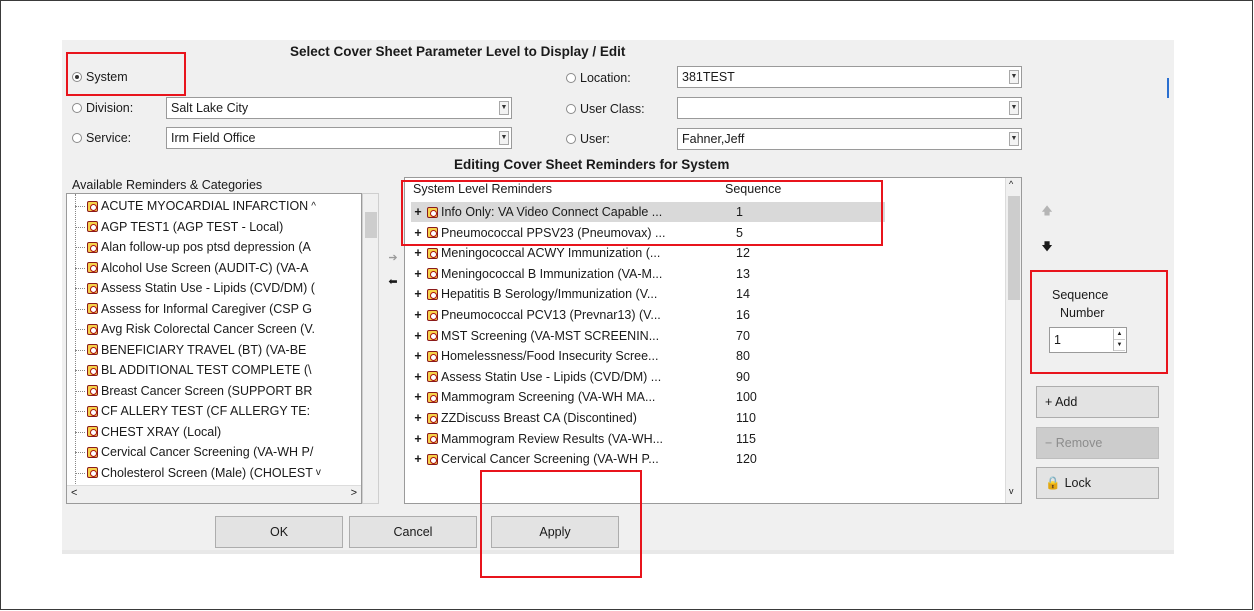 The width and height of the screenshot is (1254, 611). What do you see at coordinates (214, 494) in the screenshot?
I see `horizontal-scrollbar: < >` at bounding box center [214, 494].